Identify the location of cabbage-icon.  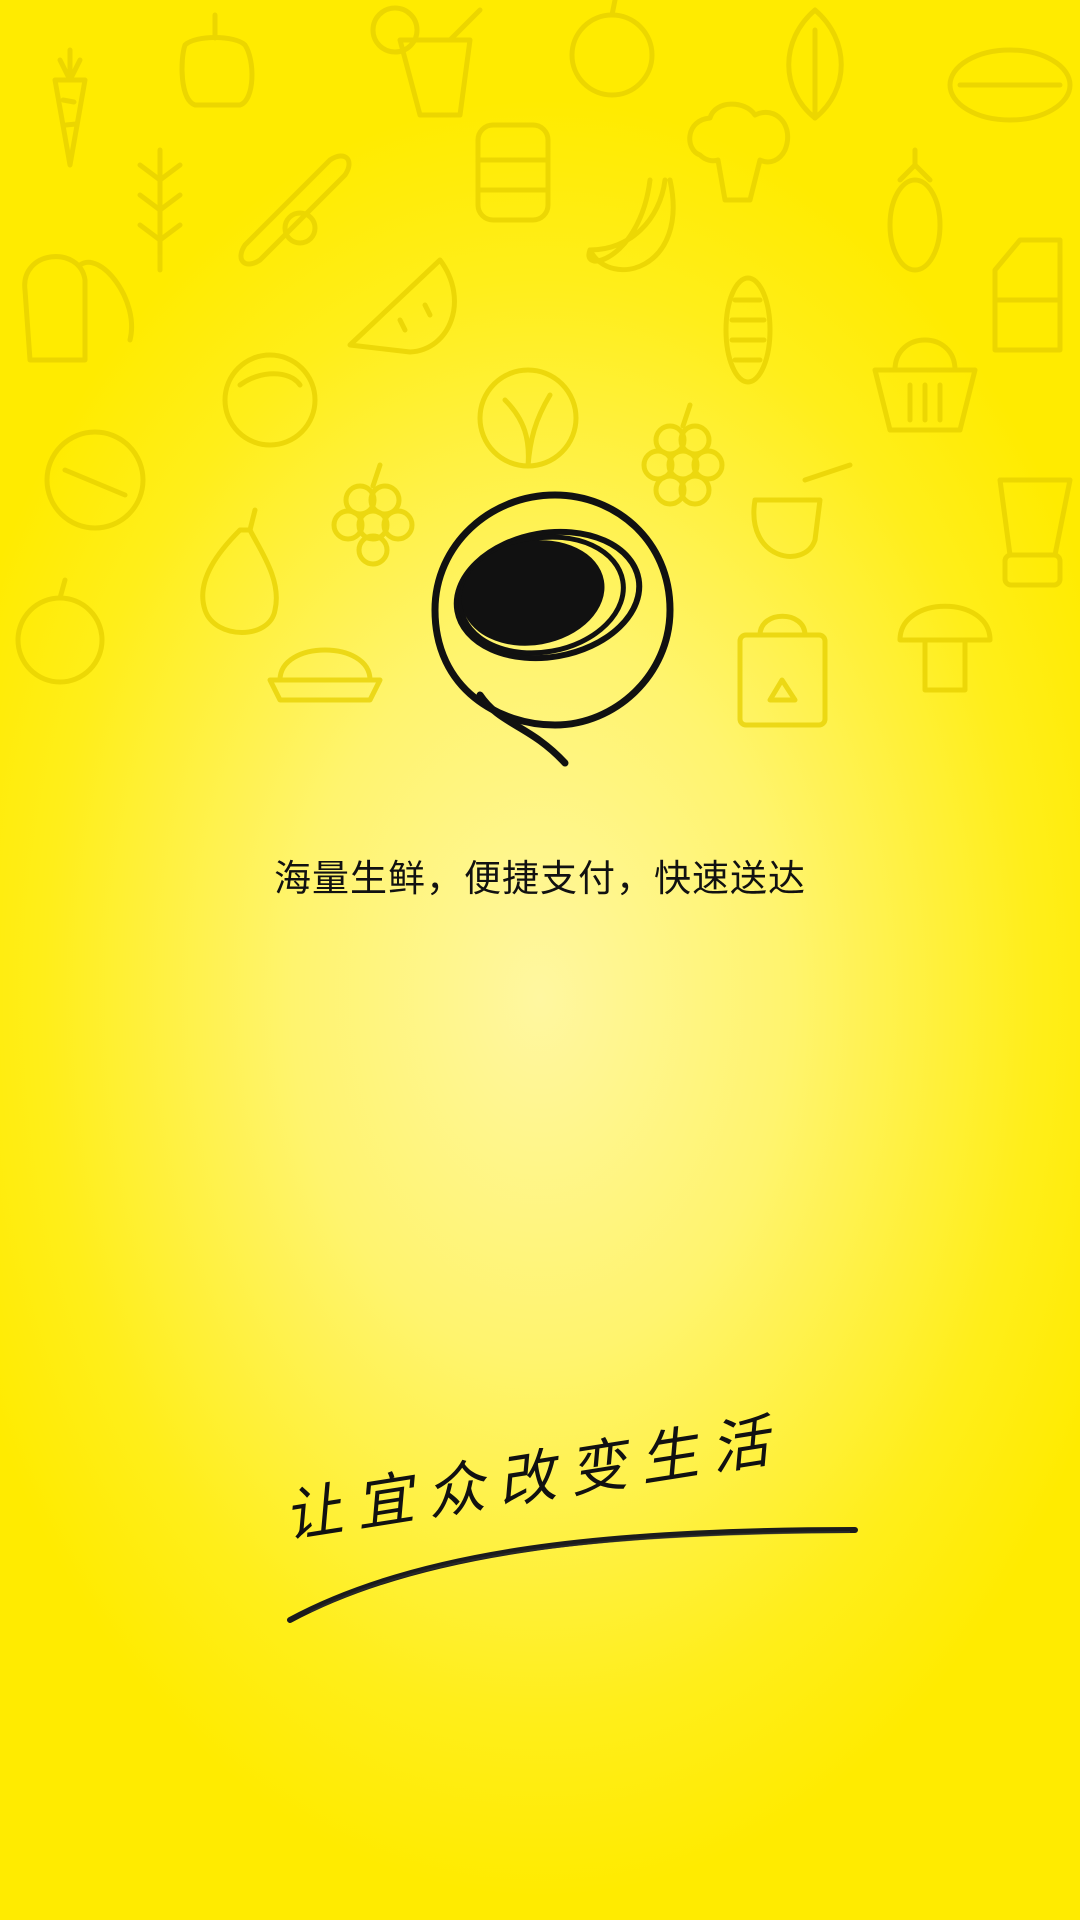
(528, 418).